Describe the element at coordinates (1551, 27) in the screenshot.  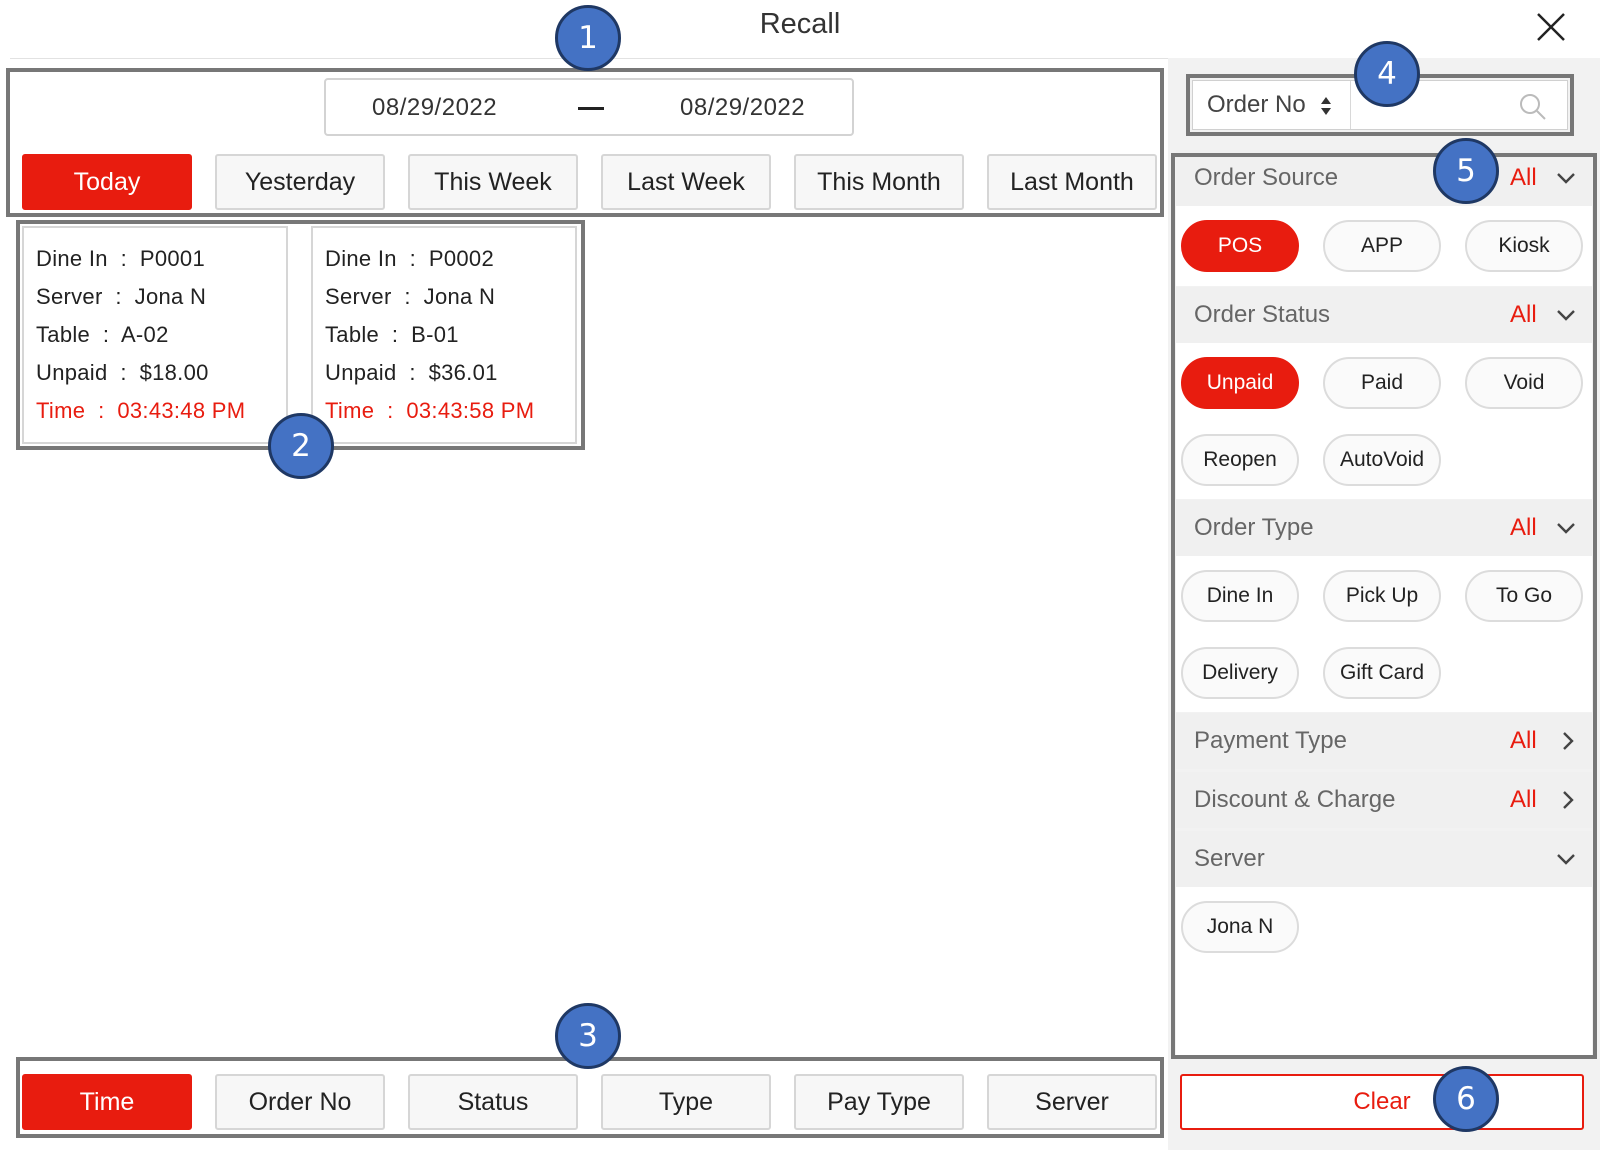
I see `close-icon` at that location.